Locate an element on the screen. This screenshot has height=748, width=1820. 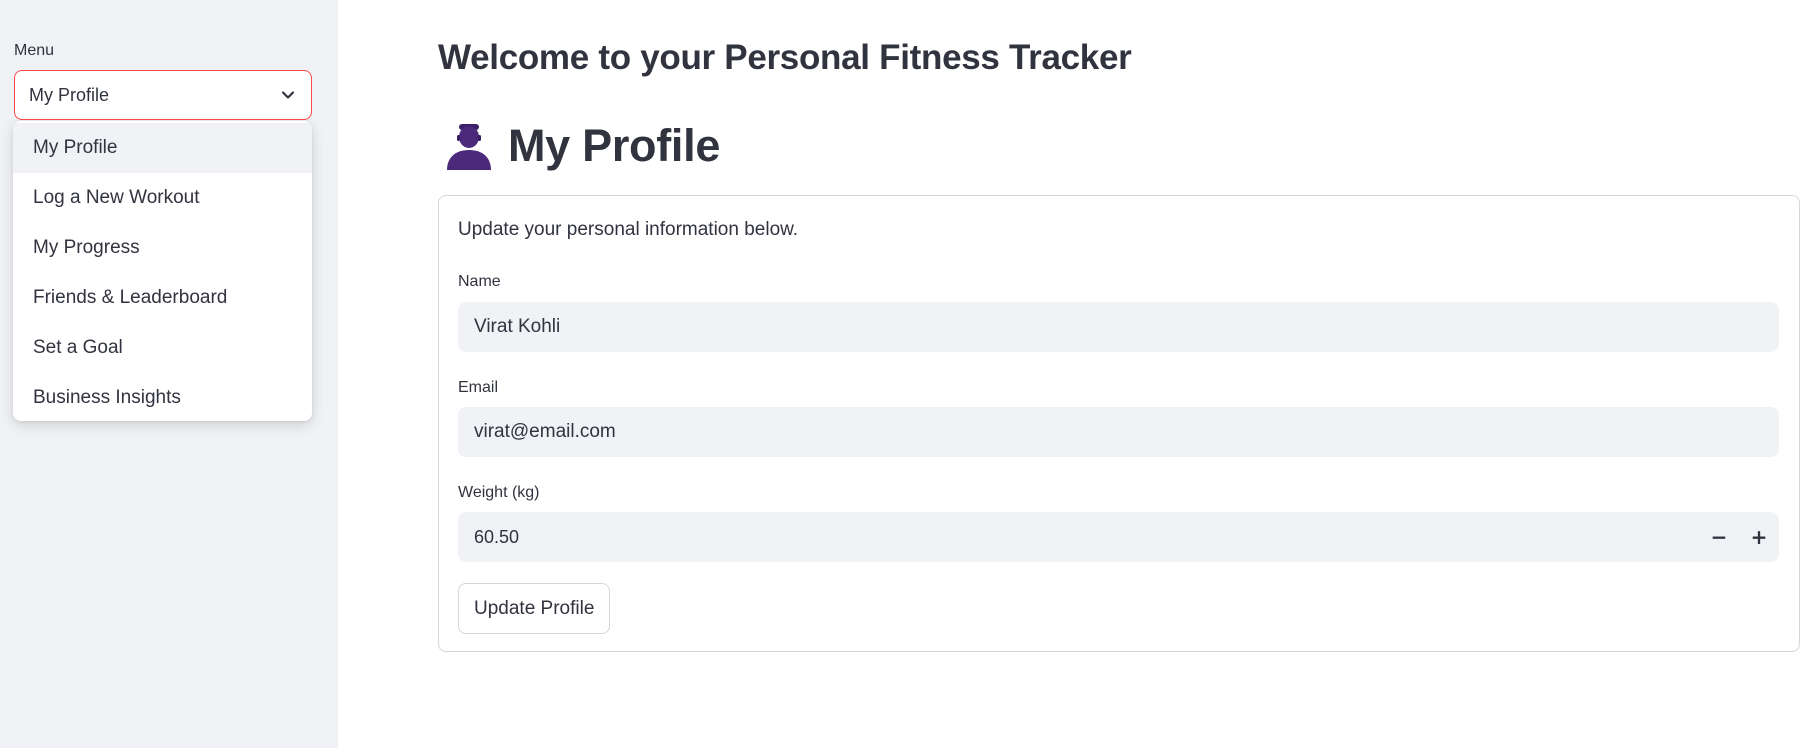
update-profile-button: Update Profile is located at coordinates (534, 608).